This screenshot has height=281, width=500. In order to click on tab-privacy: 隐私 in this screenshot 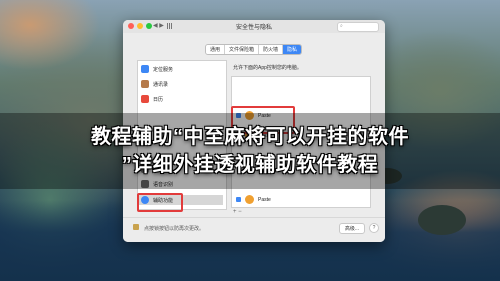, I will do `click(292, 49)`.